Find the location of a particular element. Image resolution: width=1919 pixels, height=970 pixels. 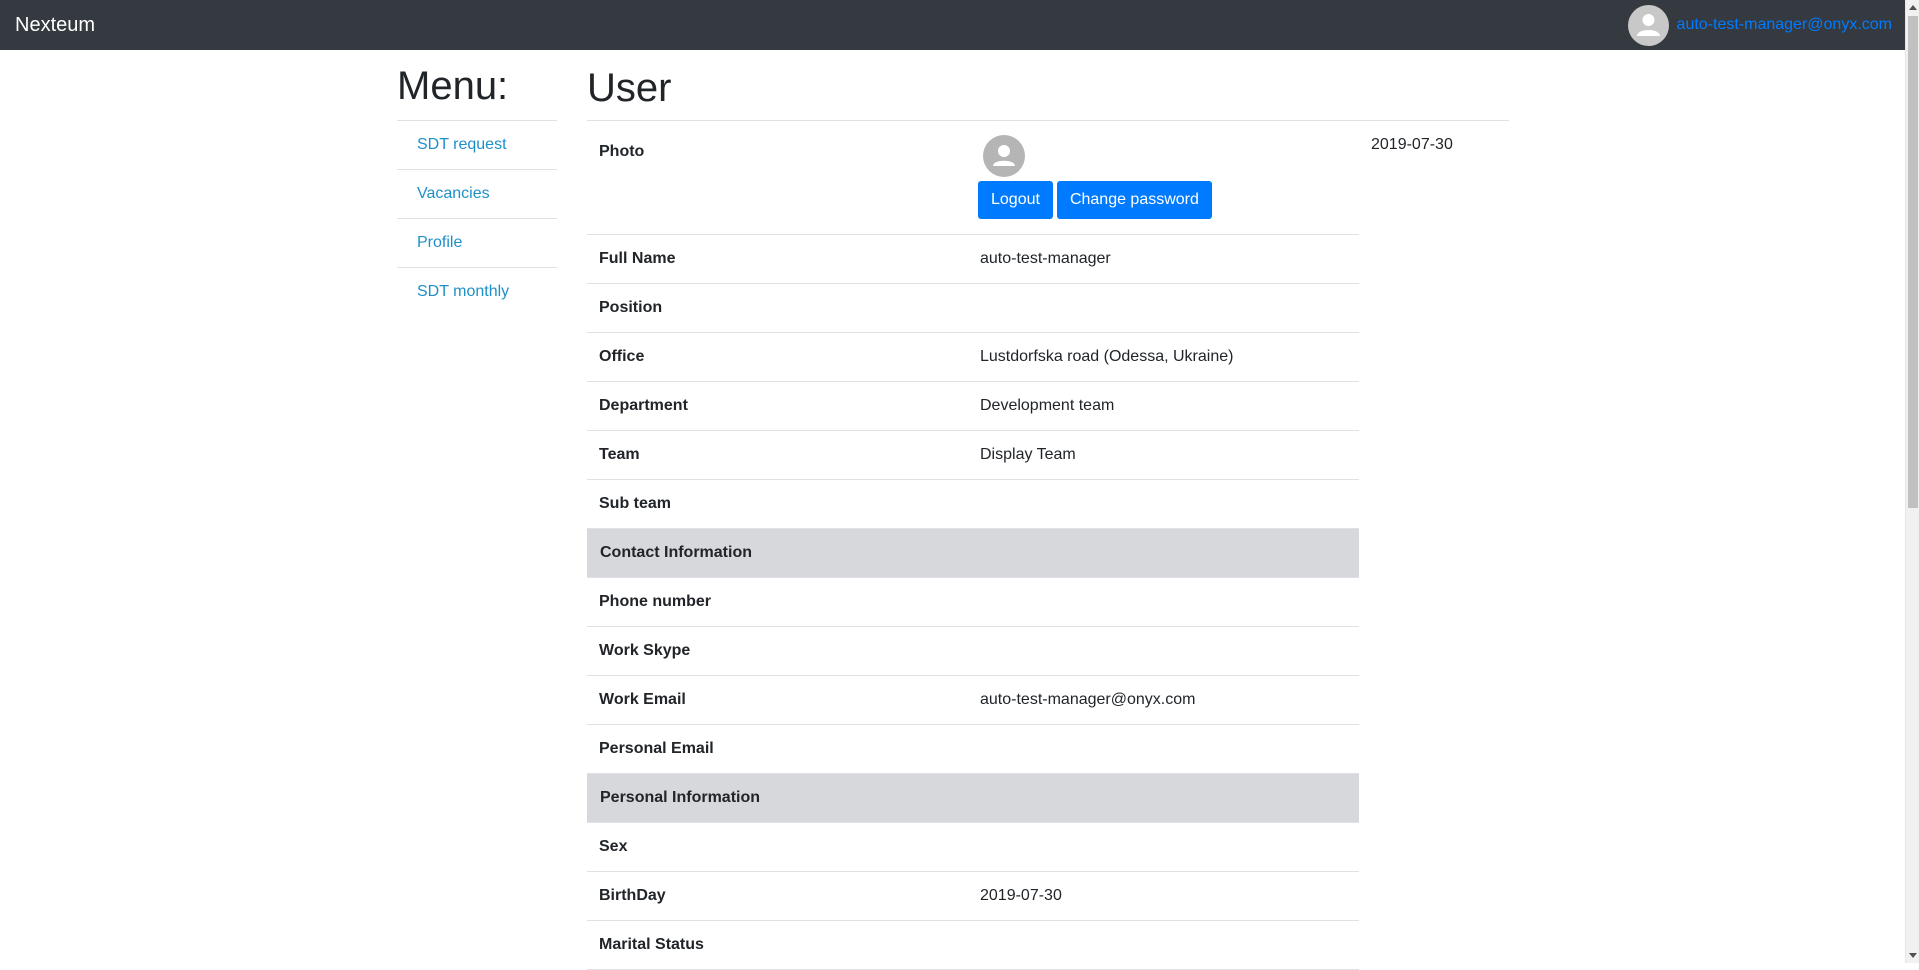

section-header-contact: Contact Information is located at coordinates (973, 553).